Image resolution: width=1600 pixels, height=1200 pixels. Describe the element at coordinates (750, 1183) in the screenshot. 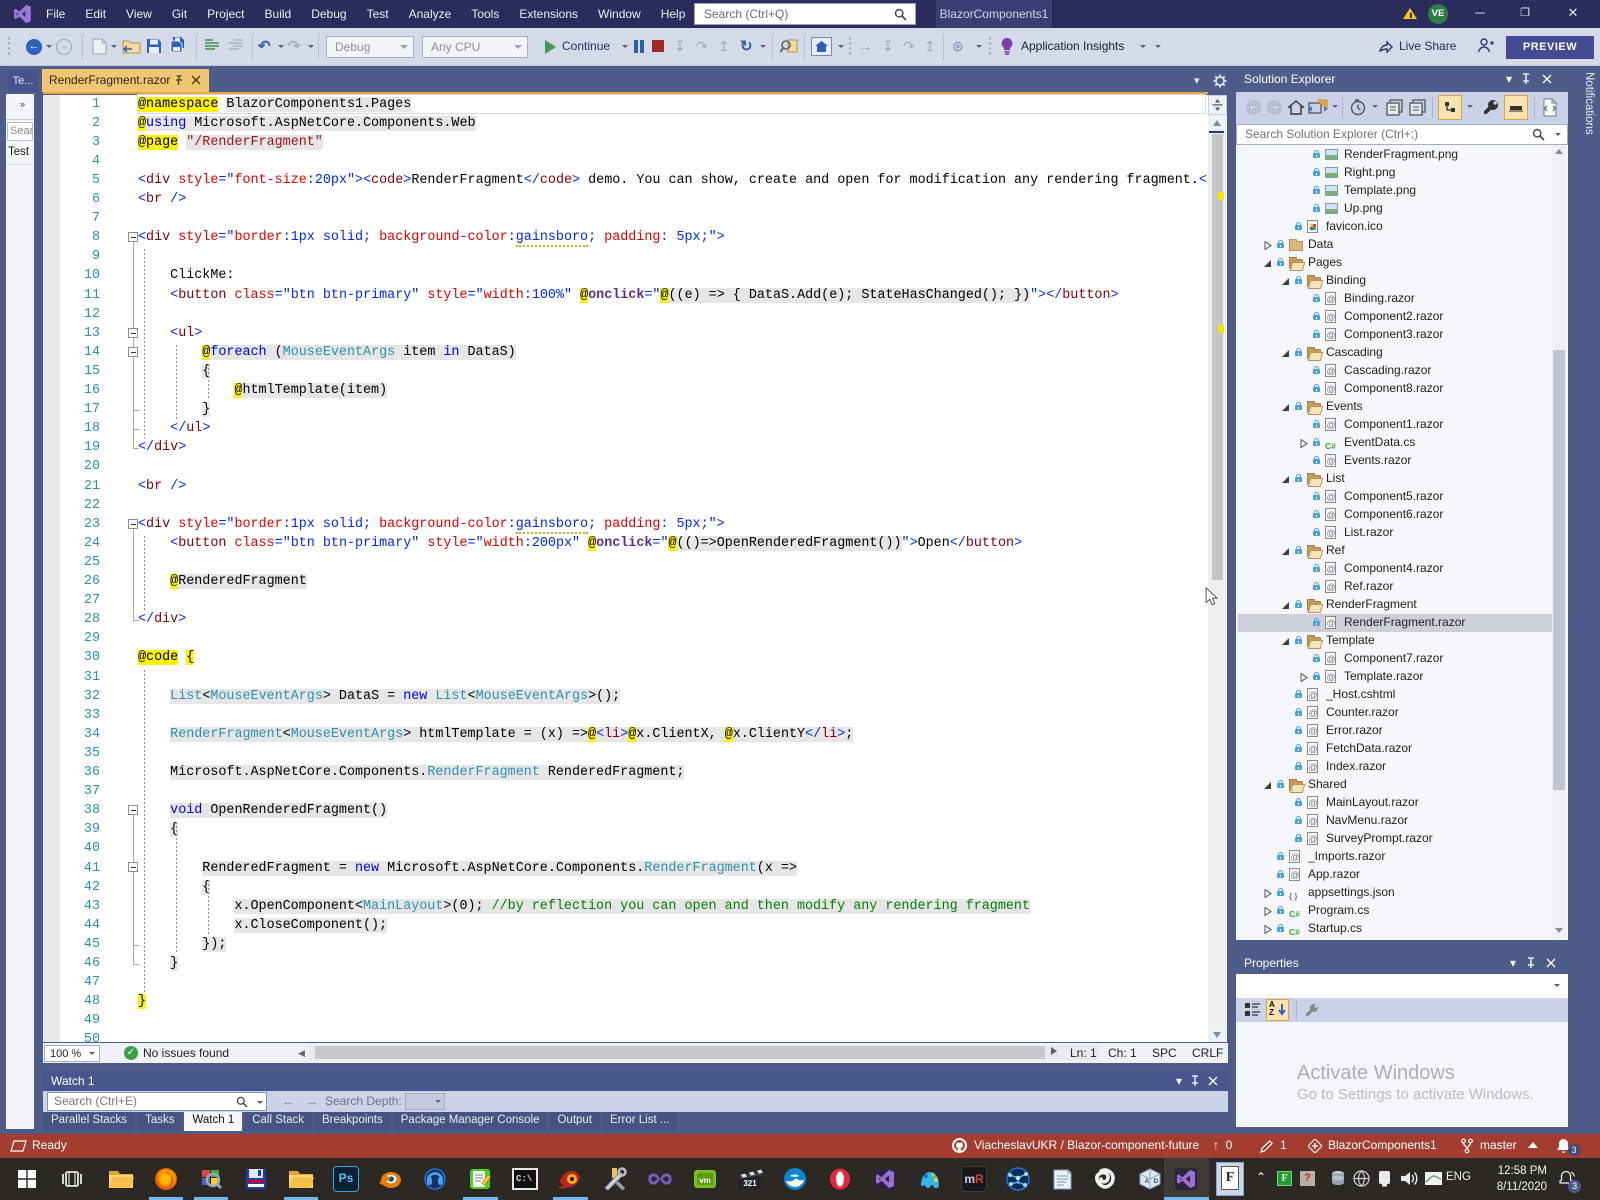

I see `svg-text: 321` at that location.